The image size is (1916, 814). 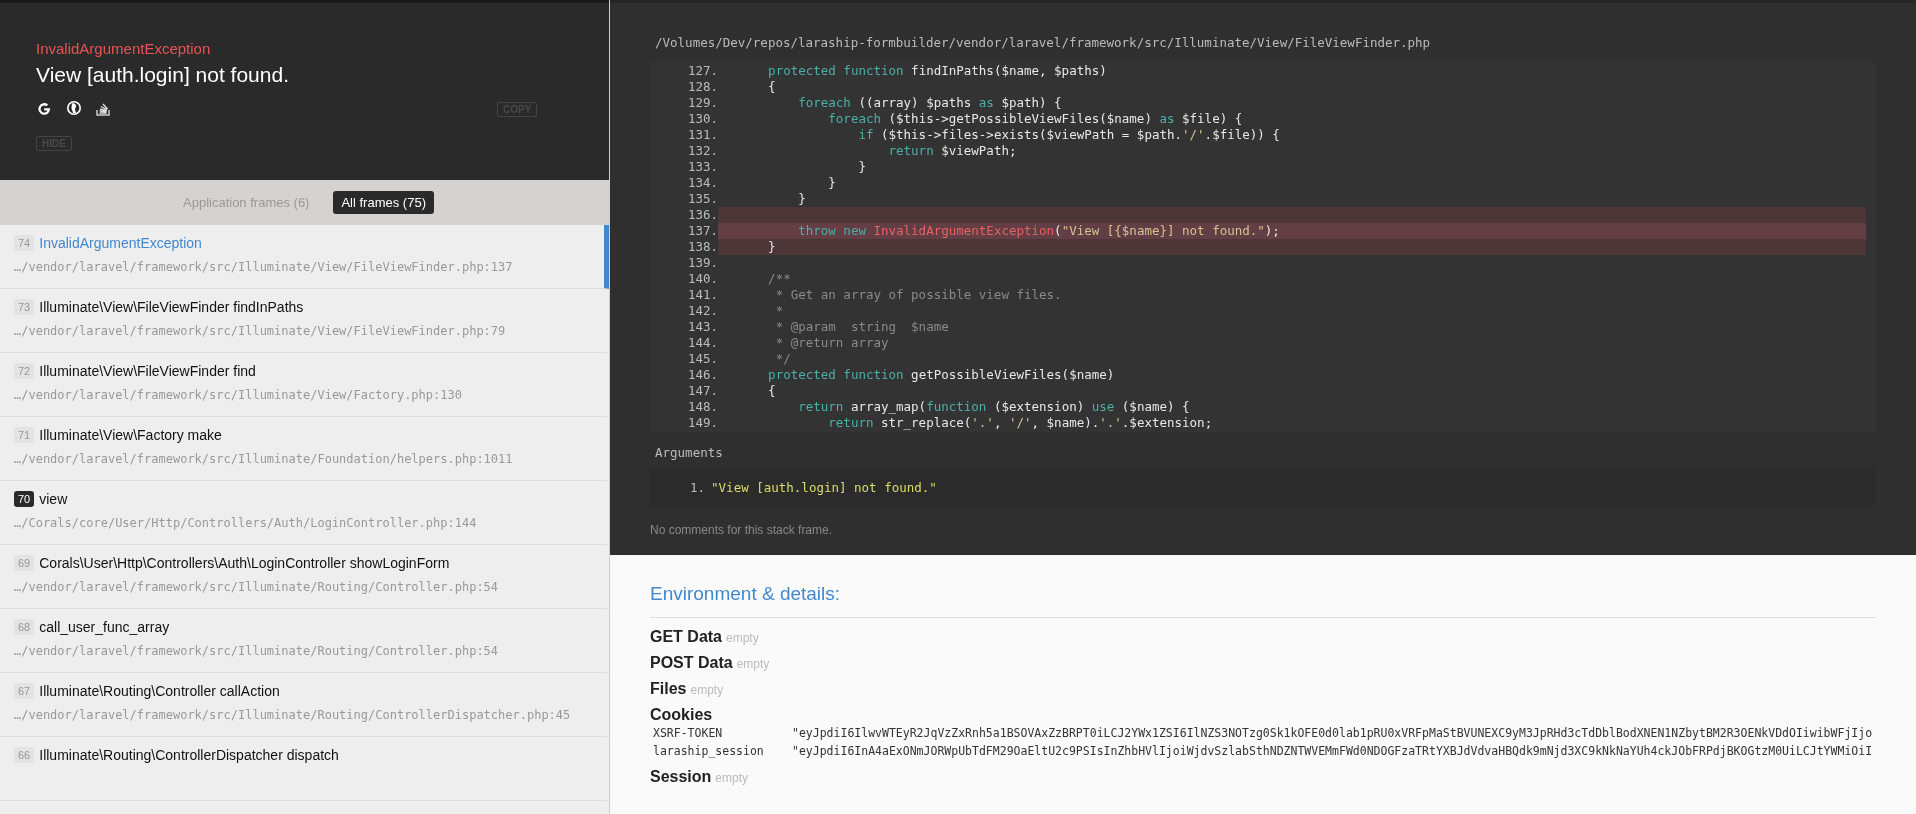 I want to click on frame-number: 73, so click(x=24, y=307).